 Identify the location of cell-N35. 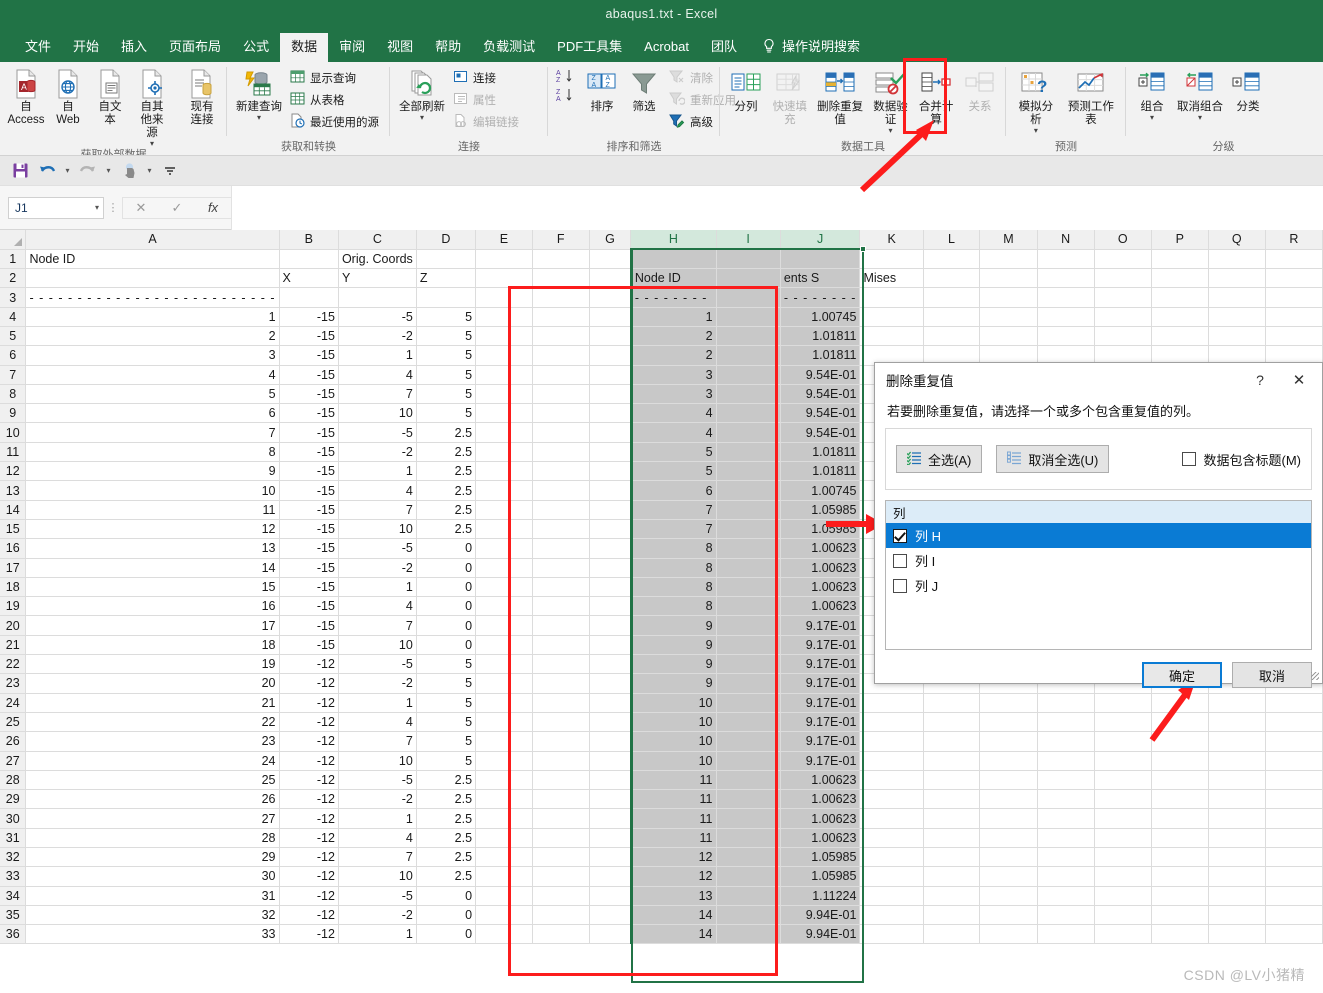
(1066, 915).